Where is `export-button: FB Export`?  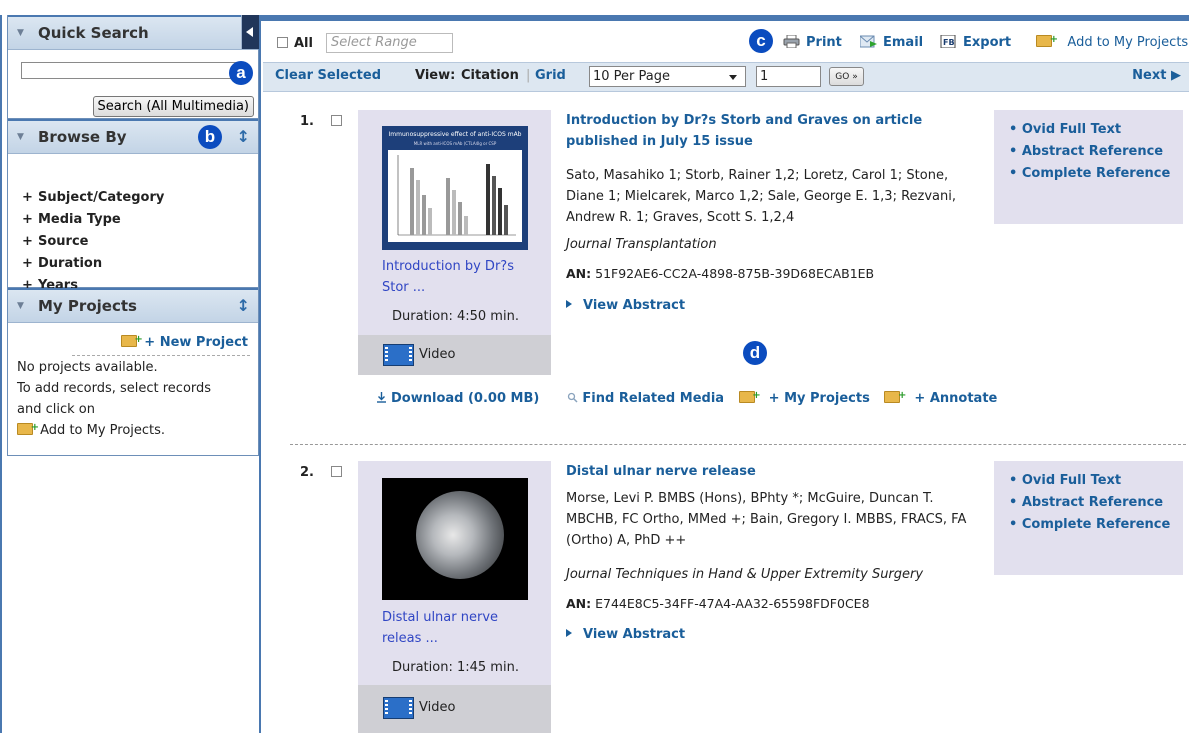 export-button: FB Export is located at coordinates (975, 42).